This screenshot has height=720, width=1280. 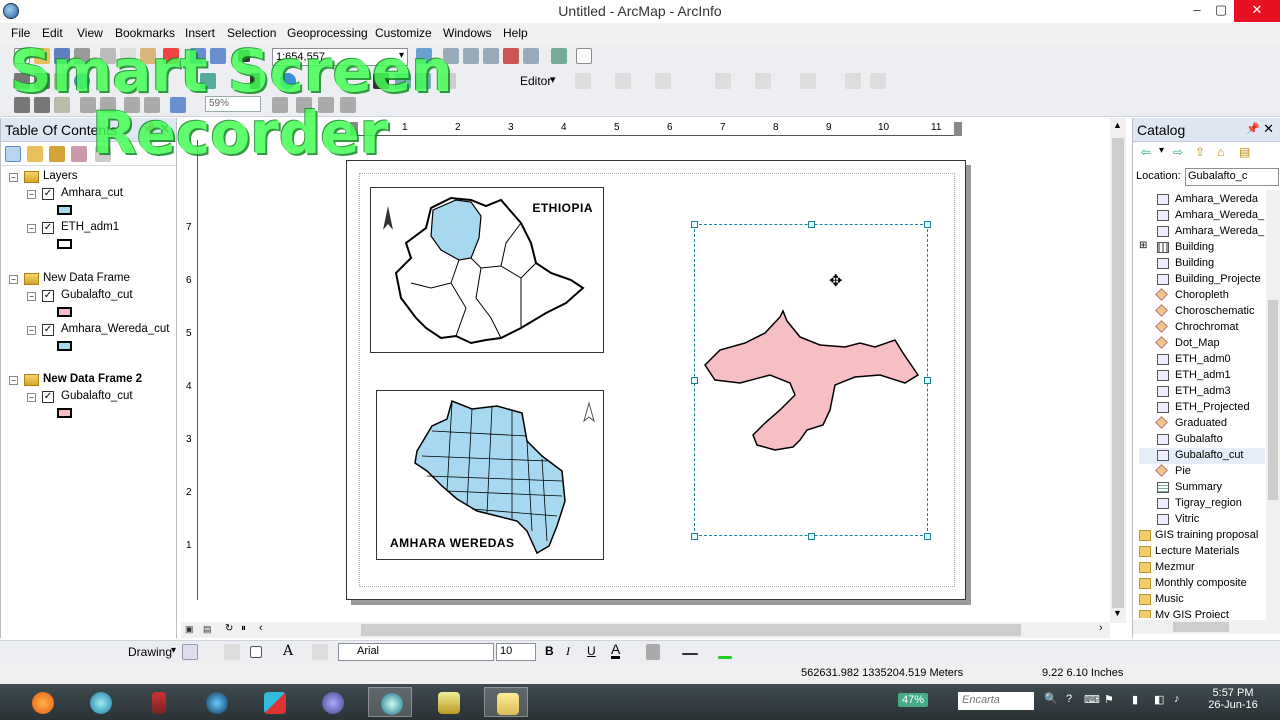 I want to click on zoom-to-selected-icon, so click(x=232, y=652).